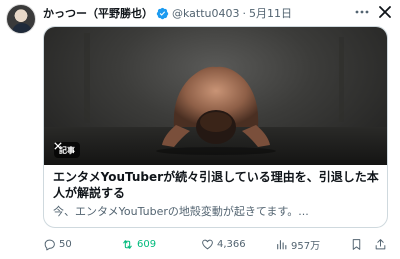 The image size is (400, 259). Describe the element at coordinates (206, 13) in the screenshot. I see `author-handle: @kattu0403` at that location.